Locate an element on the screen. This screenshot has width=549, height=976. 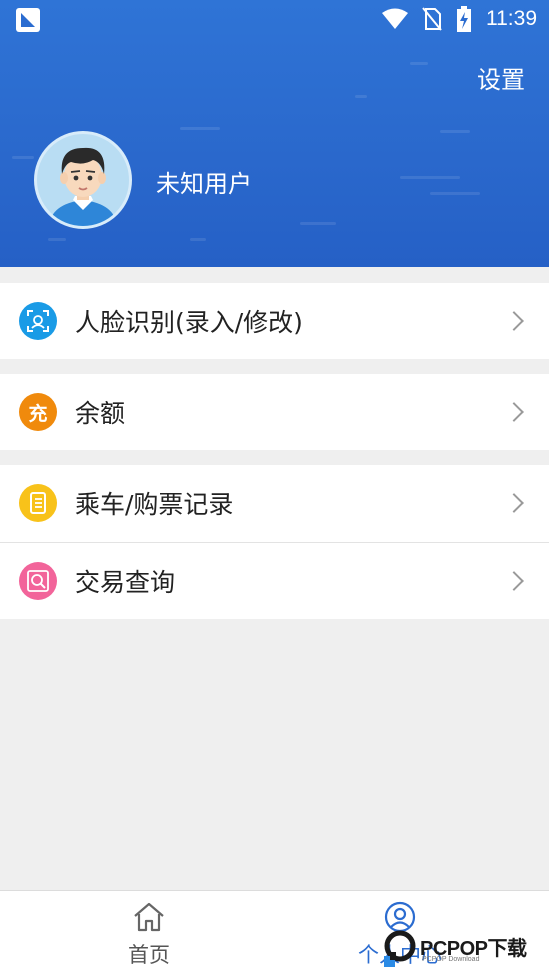
menu-group-face: 人脸识别(录入/修改) is located at coordinates (274, 321).